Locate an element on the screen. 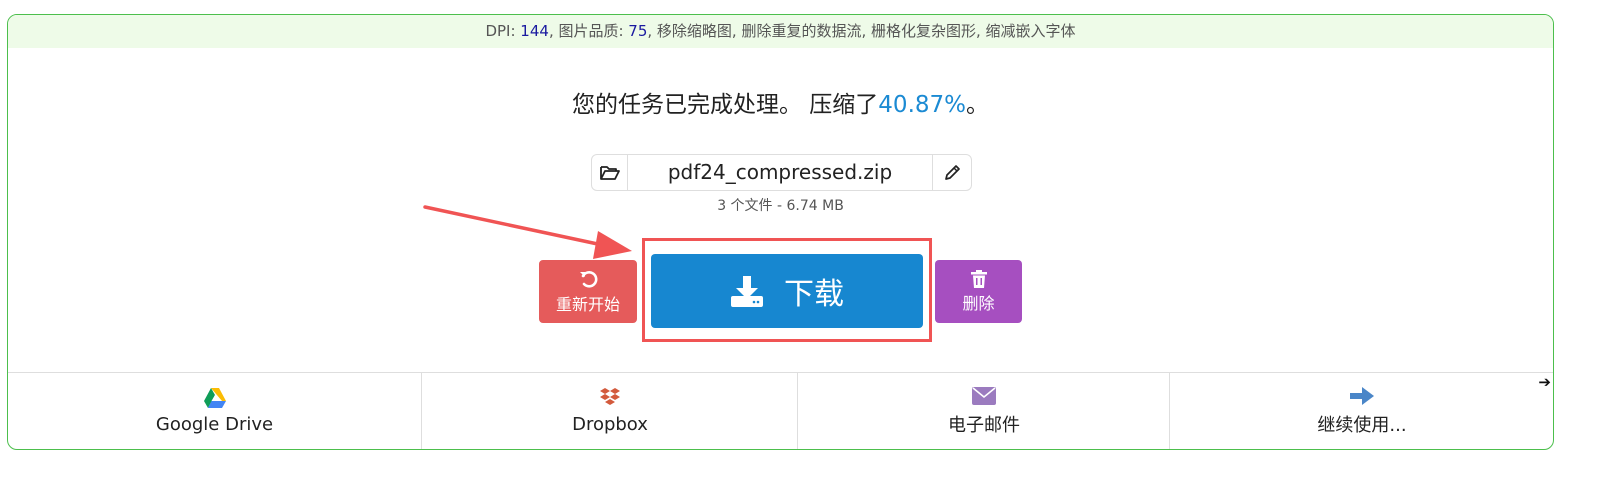 The width and height of the screenshot is (1609, 501). file-name: pdf24_compressed.zip is located at coordinates (780, 172).